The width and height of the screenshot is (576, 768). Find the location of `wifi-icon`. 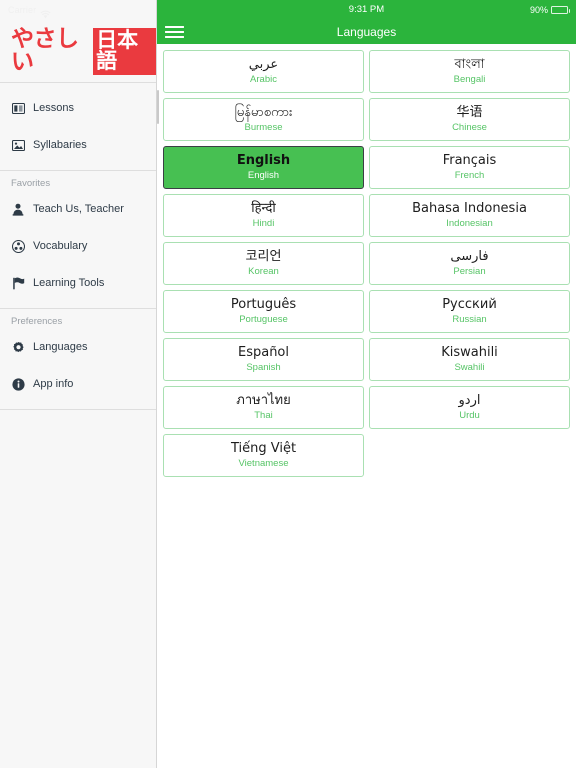

wifi-icon is located at coordinates (45, 12).